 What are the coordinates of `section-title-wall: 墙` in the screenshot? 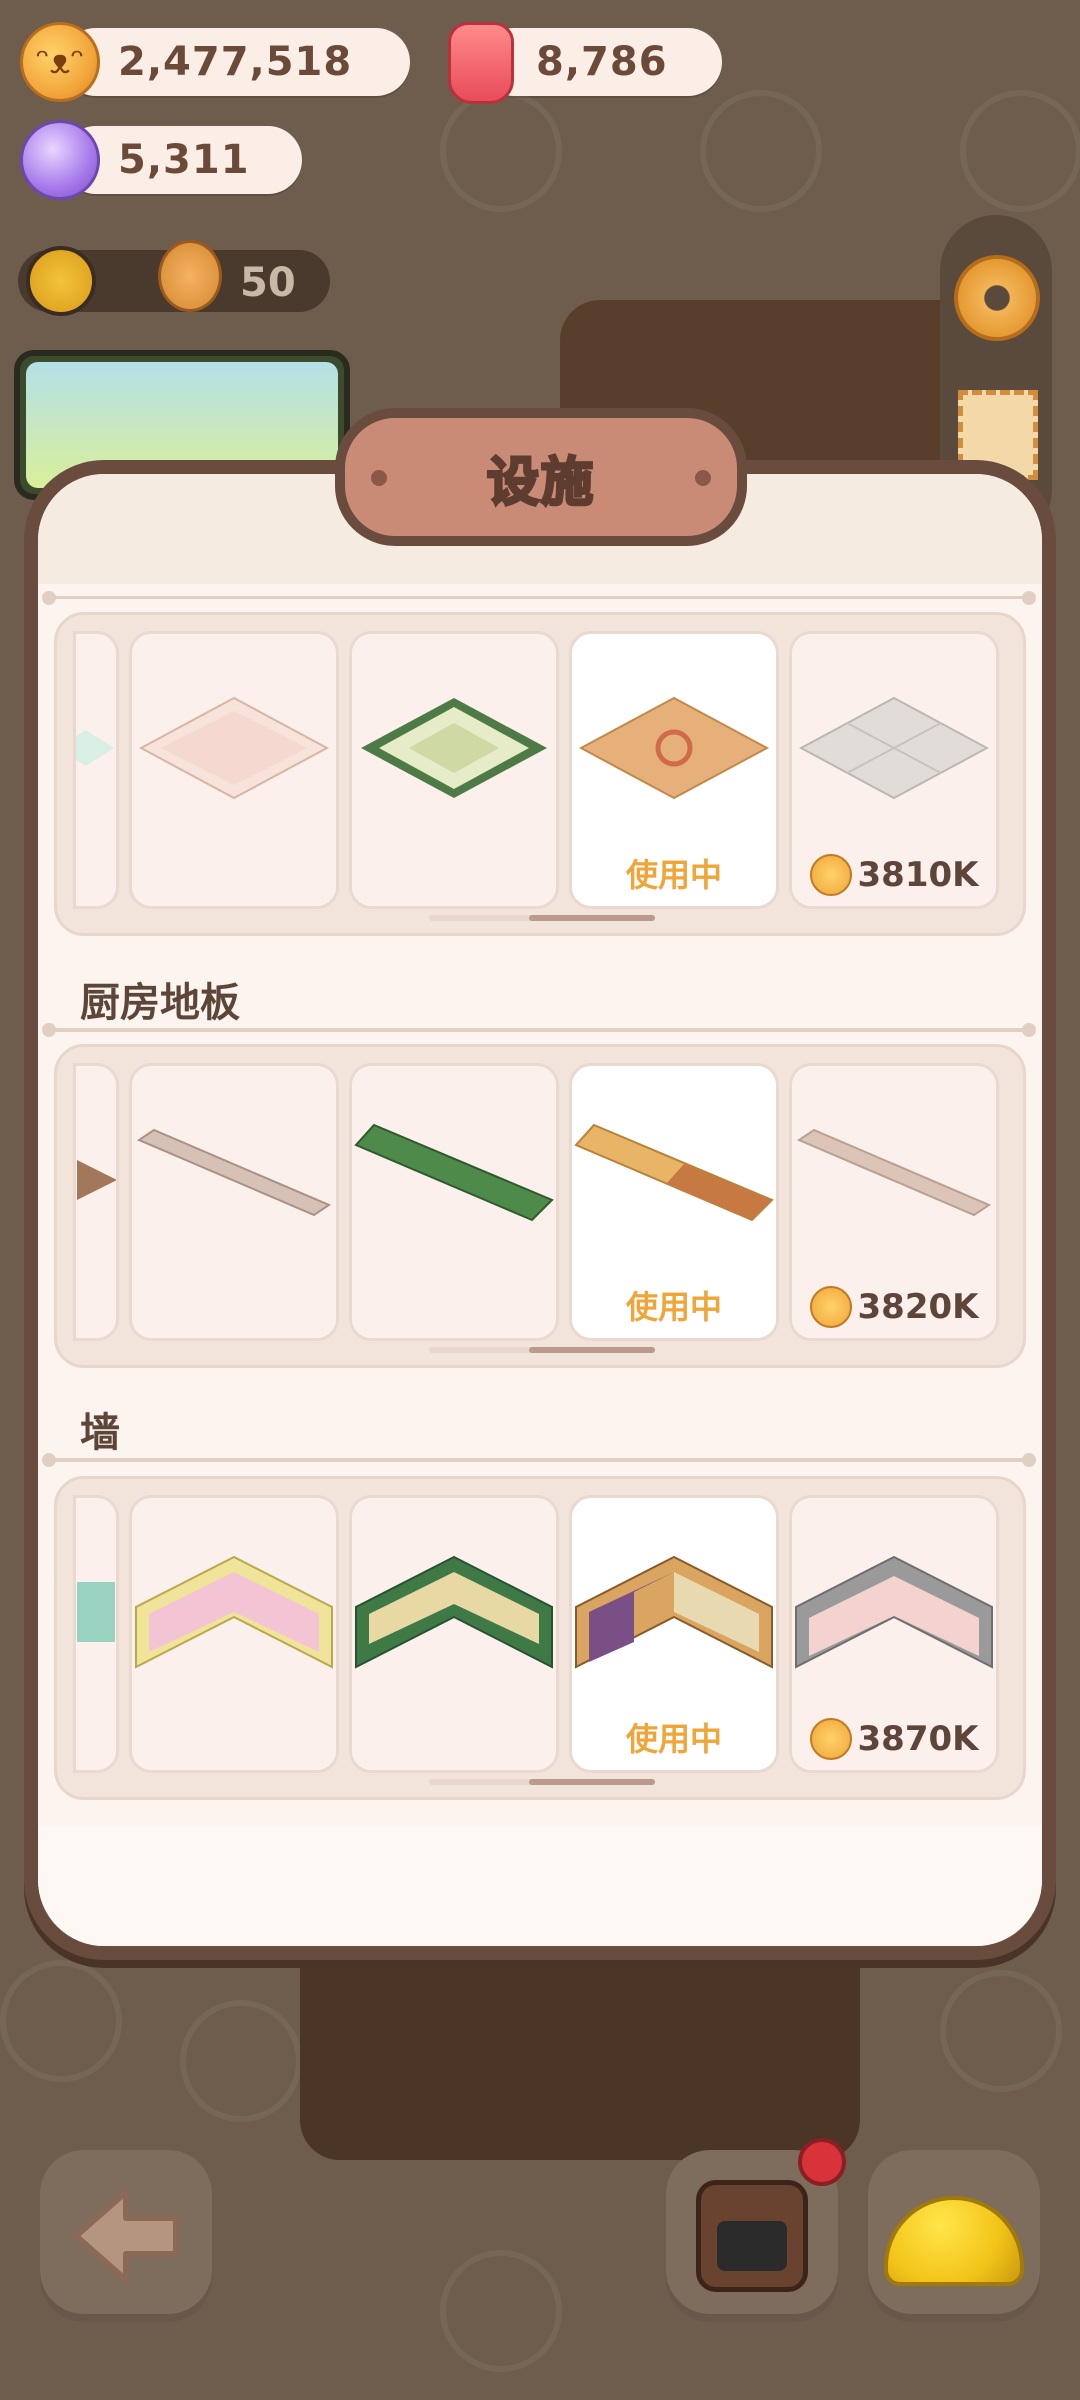 It's located at (100, 1433).